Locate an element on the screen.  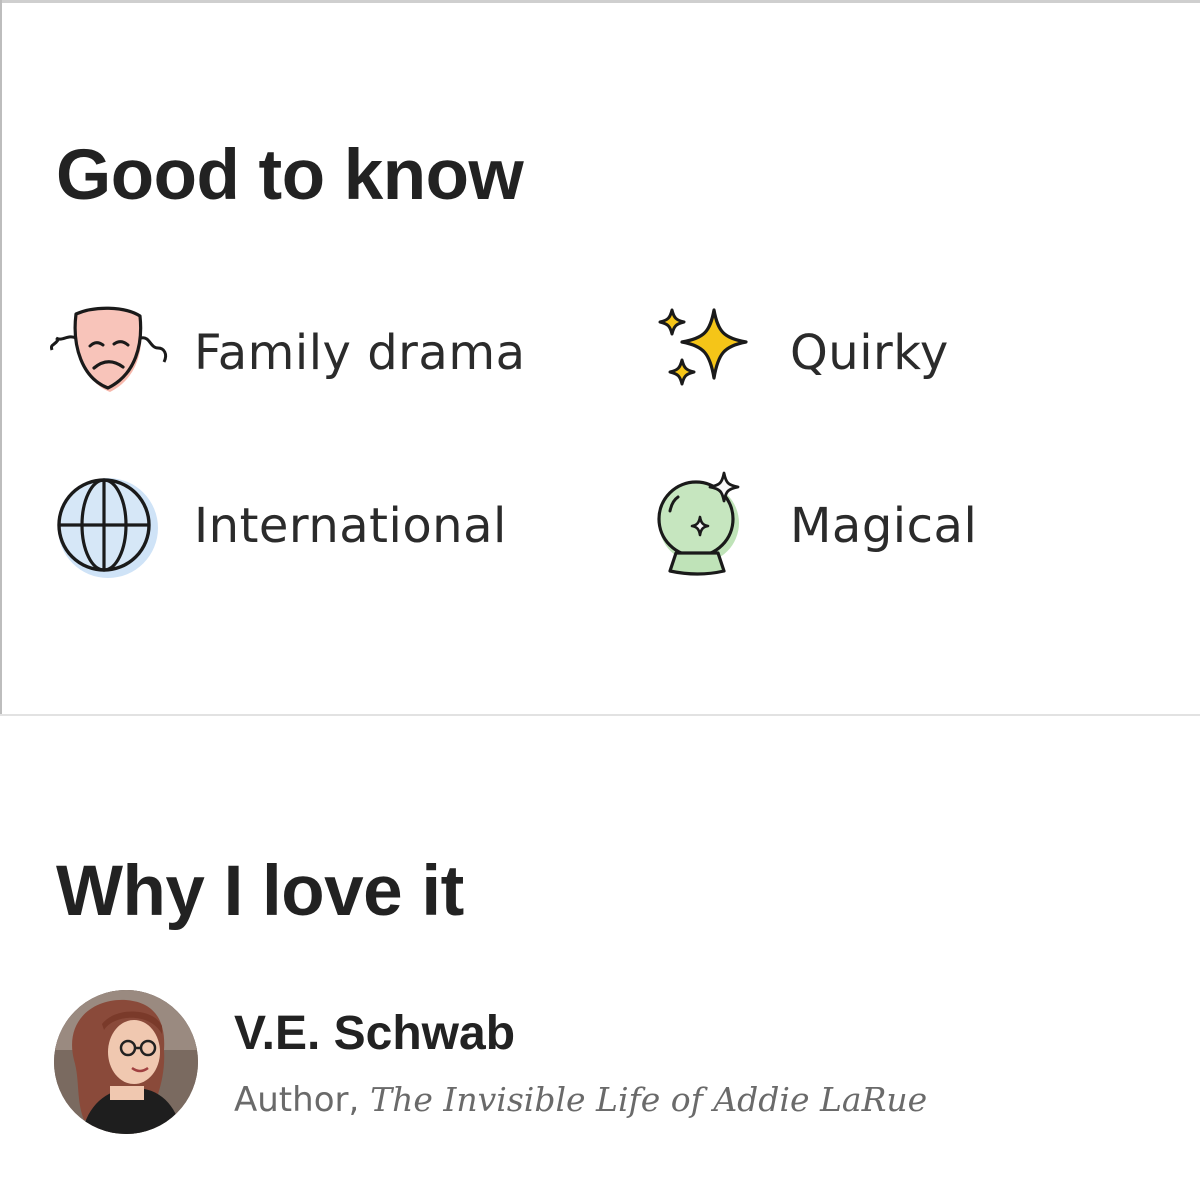
tag-label: International is located at coordinates (350, 526).